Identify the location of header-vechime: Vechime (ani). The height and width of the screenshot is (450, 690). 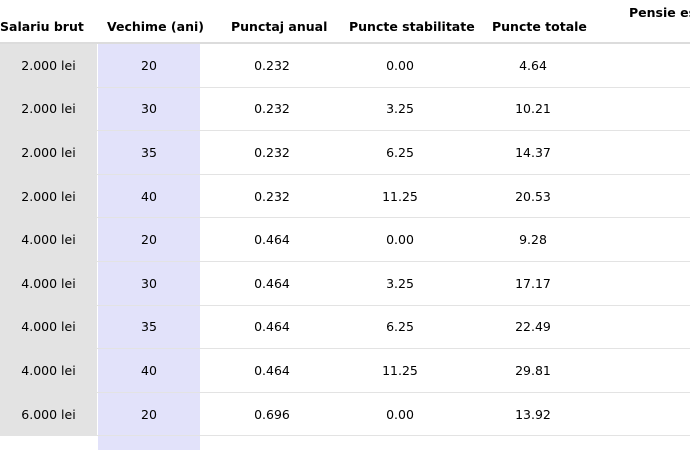
(155, 27).